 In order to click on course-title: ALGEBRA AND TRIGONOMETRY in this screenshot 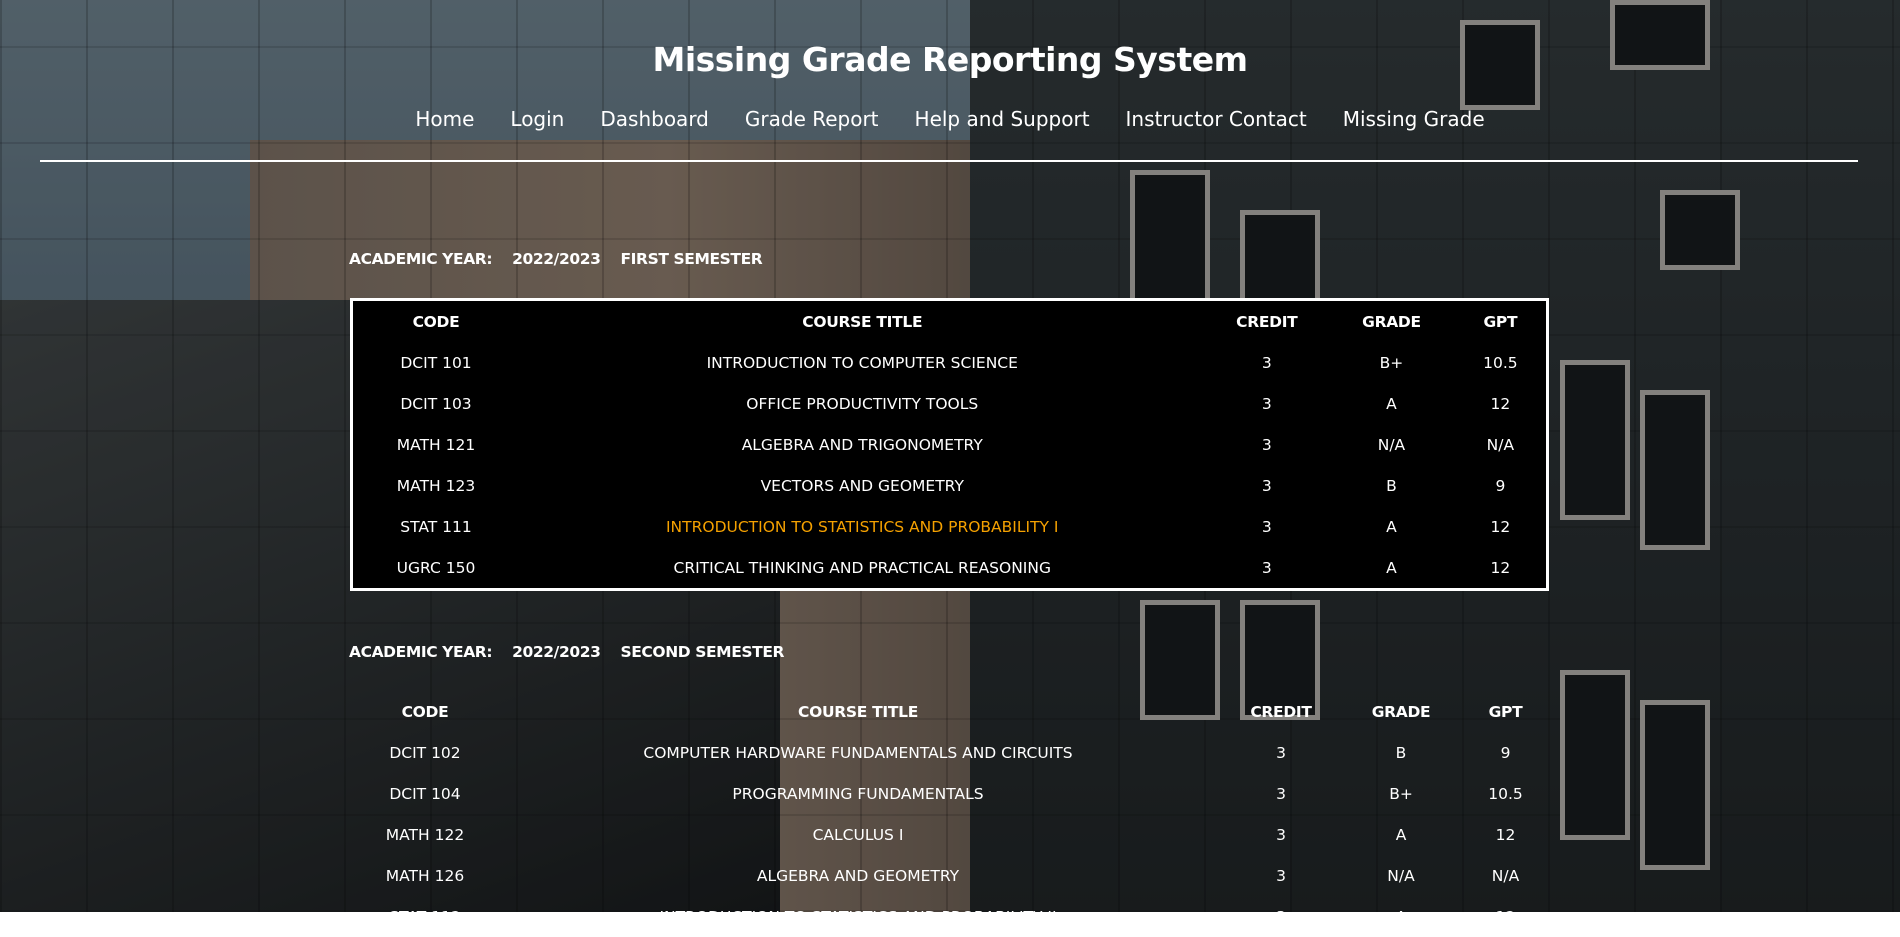, I will do `click(862, 444)`.